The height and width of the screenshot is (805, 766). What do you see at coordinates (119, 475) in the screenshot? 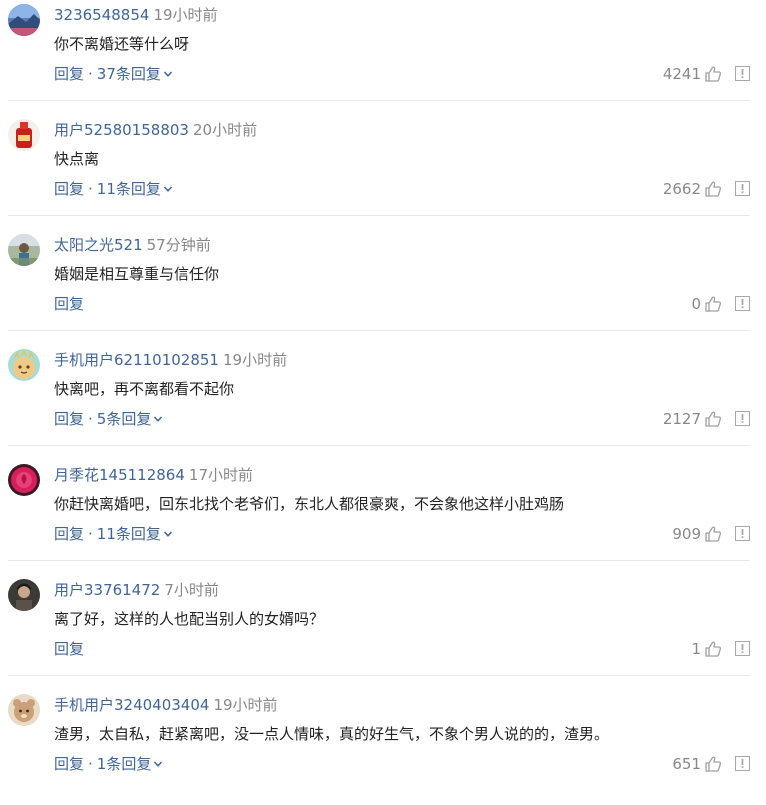
I see `username-link: 月季花145112864` at bounding box center [119, 475].